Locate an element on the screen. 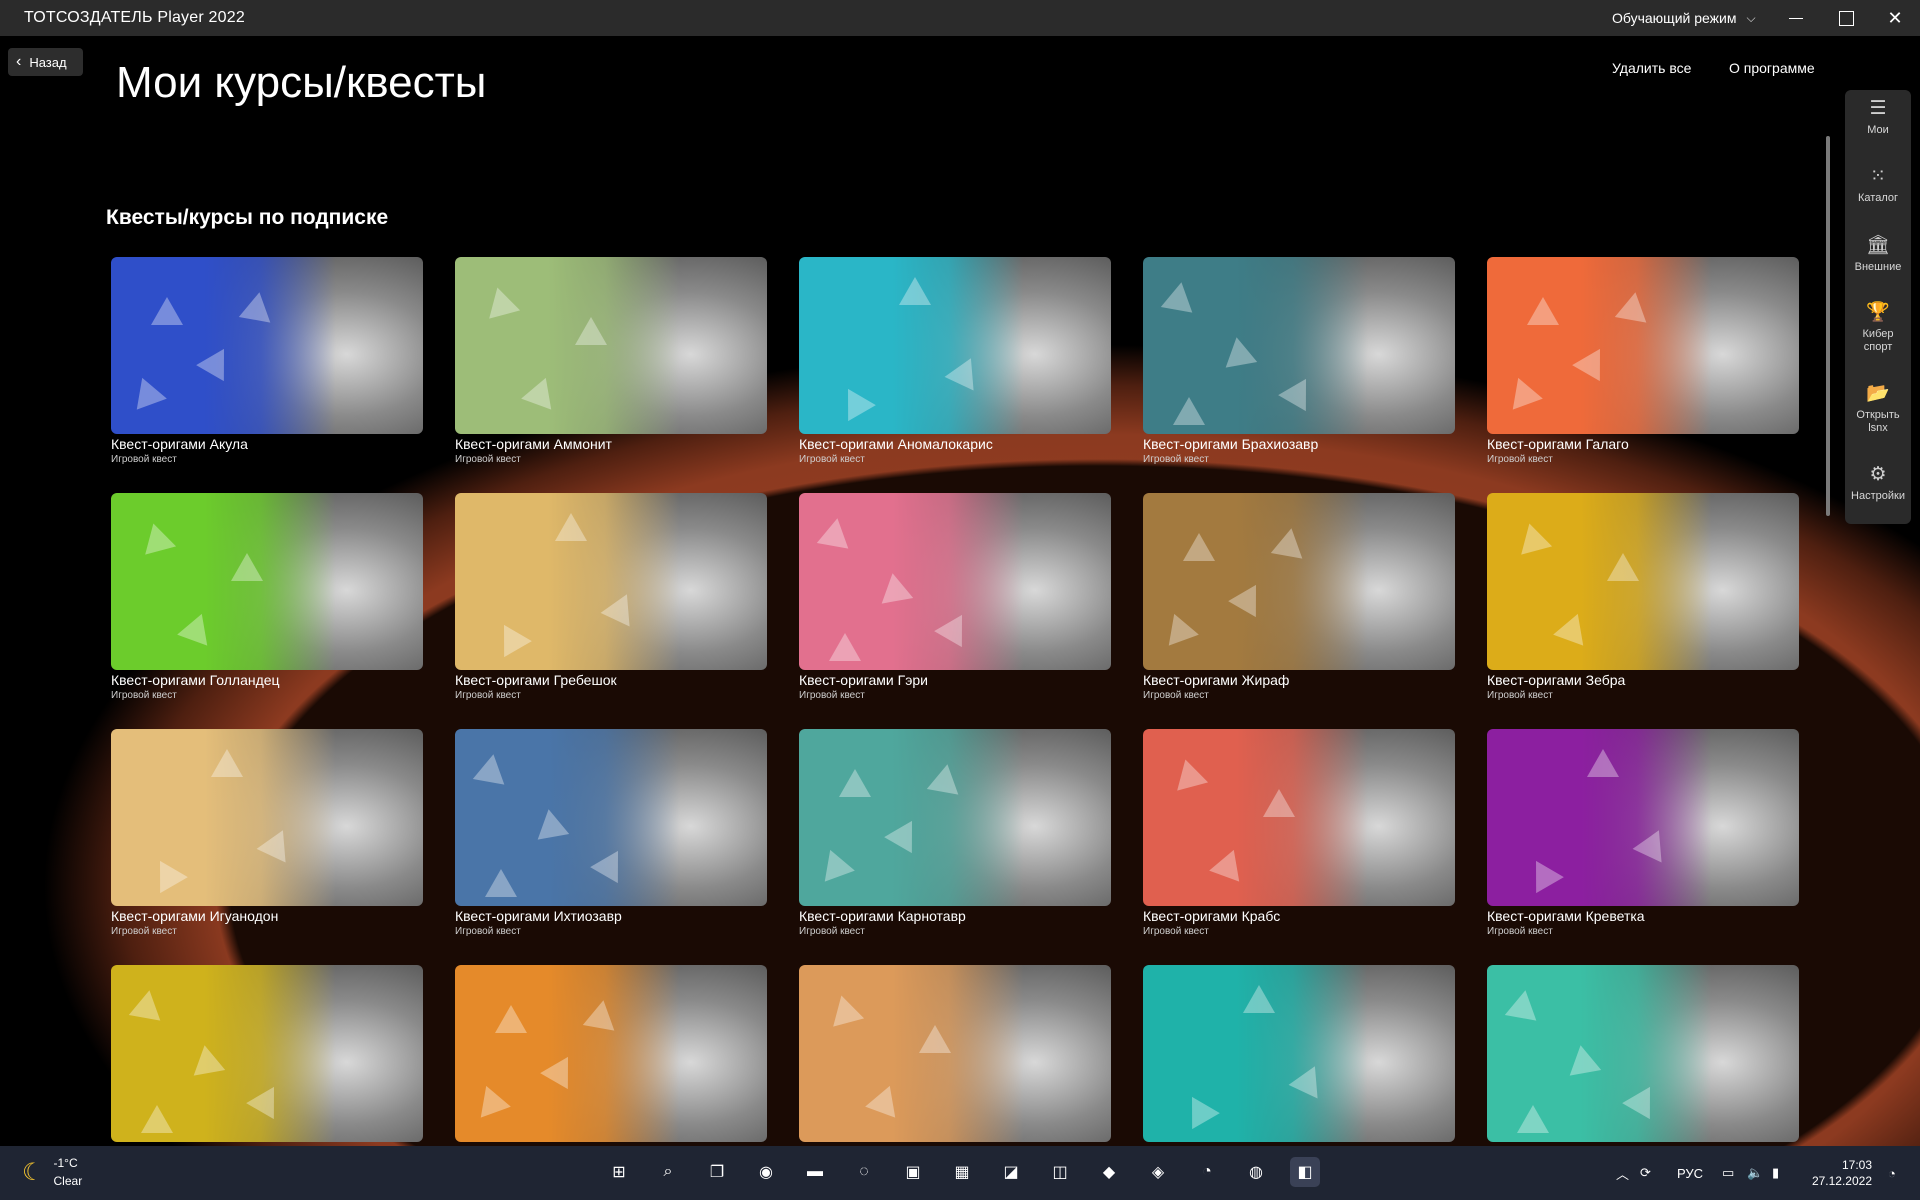 The image size is (1920, 1200). app-e-icon: ◍ is located at coordinates (1256, 1172).